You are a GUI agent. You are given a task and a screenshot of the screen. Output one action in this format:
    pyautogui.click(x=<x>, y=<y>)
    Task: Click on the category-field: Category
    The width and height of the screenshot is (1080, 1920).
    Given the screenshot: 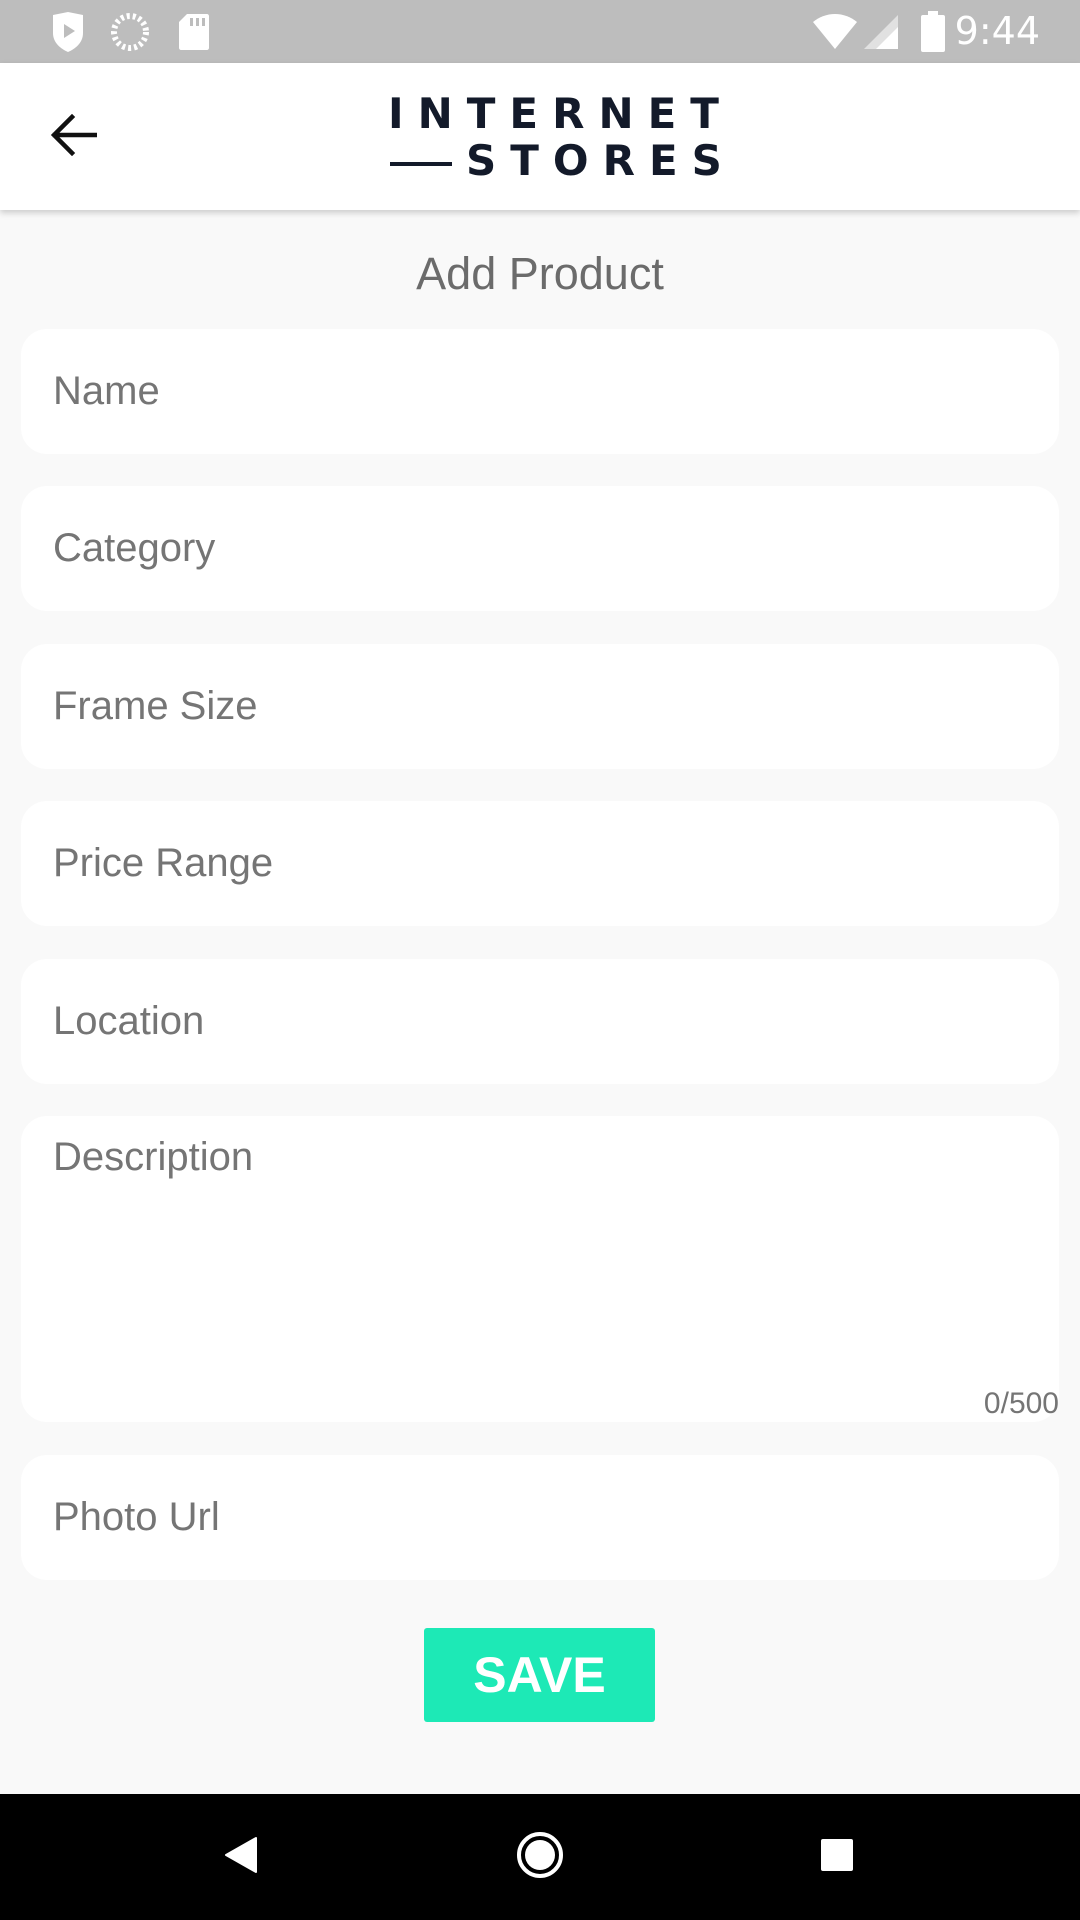 What is the action you would take?
    pyautogui.click(x=540, y=548)
    